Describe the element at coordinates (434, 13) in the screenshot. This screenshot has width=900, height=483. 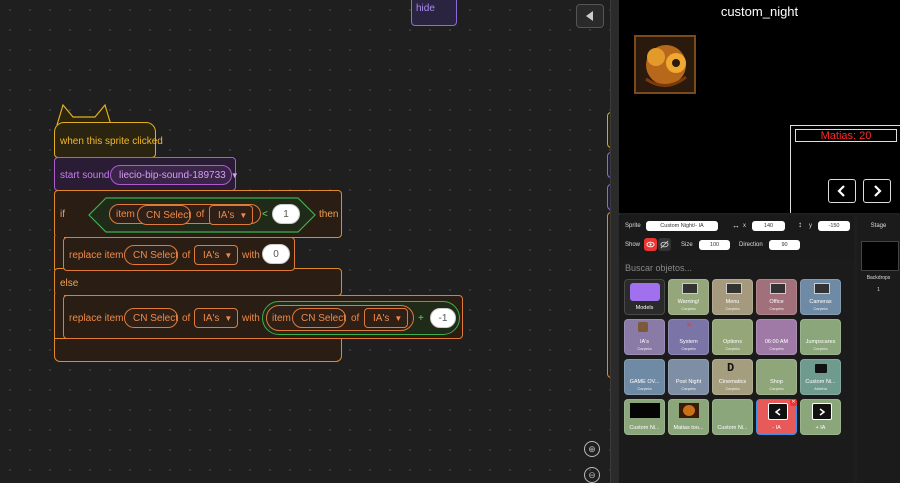
I see `hide-block: hide` at that location.